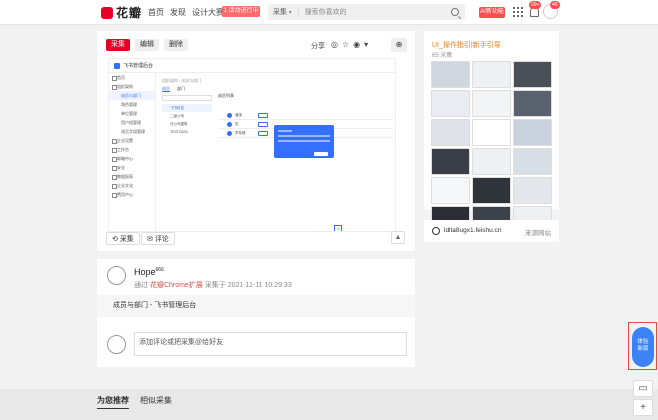  Describe the element at coordinates (491, 147) in the screenshot. I see `board-thumbnails` at that location.